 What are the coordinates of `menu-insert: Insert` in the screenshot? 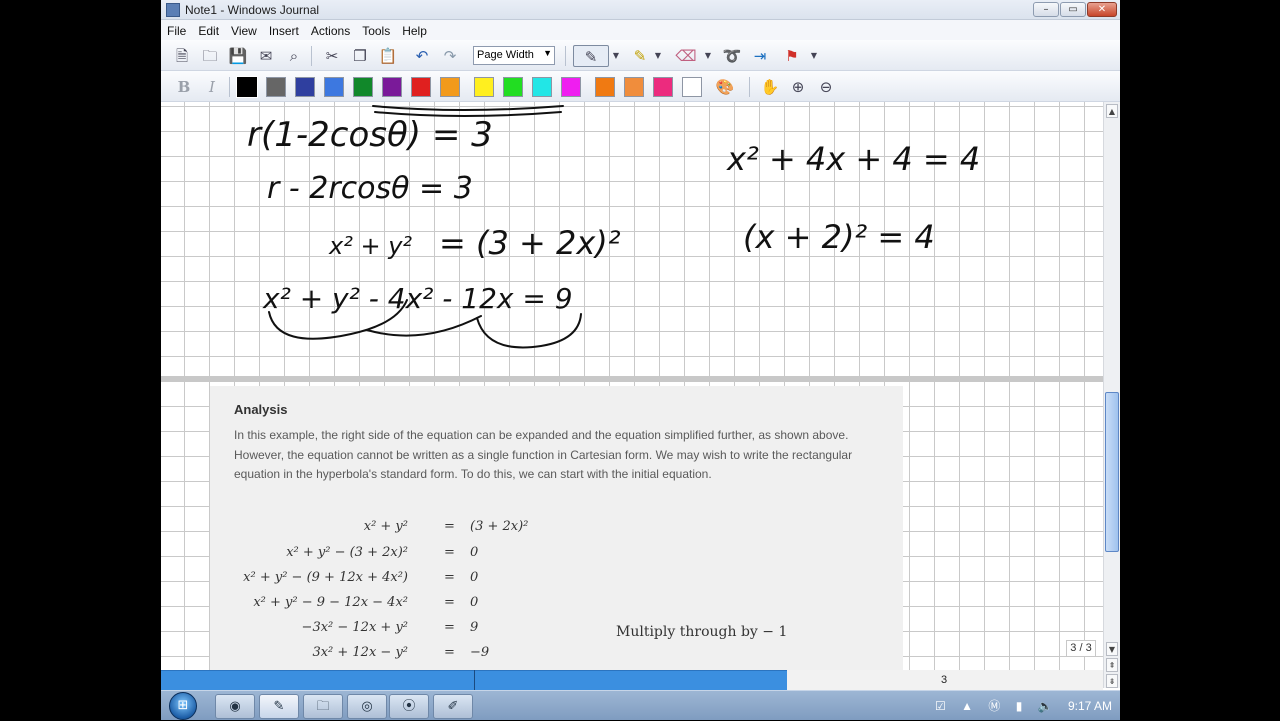 It's located at (284, 29).